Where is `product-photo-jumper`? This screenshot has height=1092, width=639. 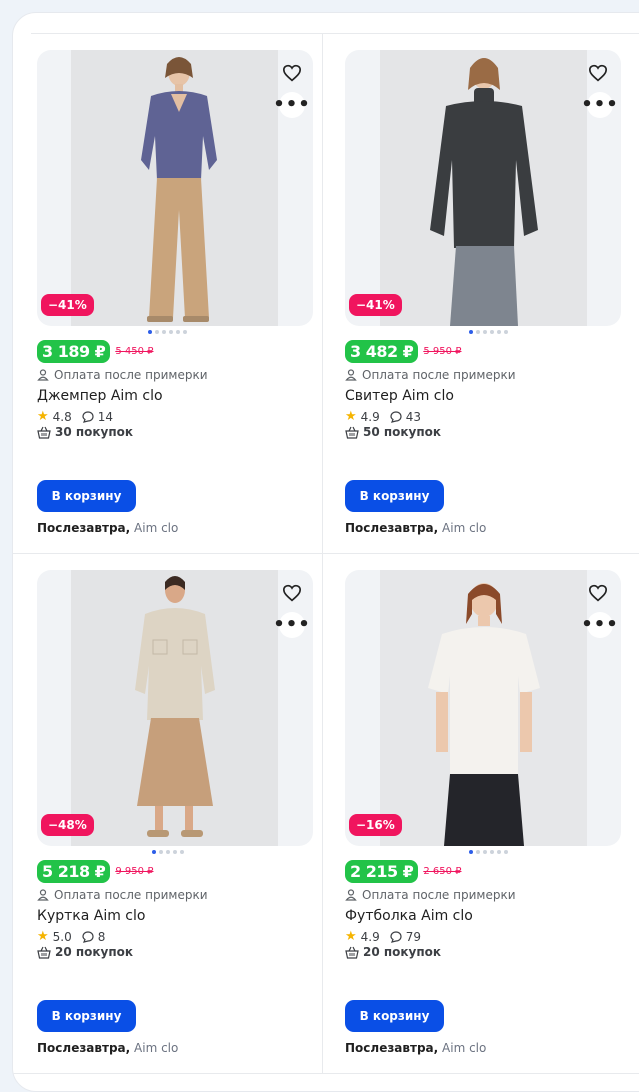
product-photo-jumper is located at coordinates (174, 188).